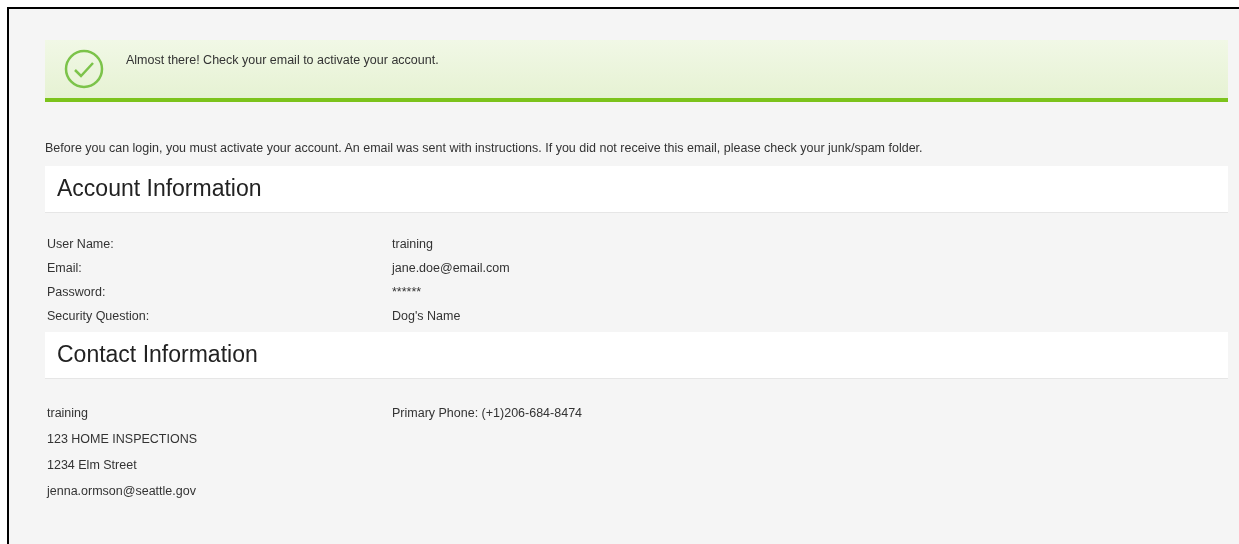 The width and height of the screenshot is (1239, 544). I want to click on check-circle-icon, so click(84, 69).